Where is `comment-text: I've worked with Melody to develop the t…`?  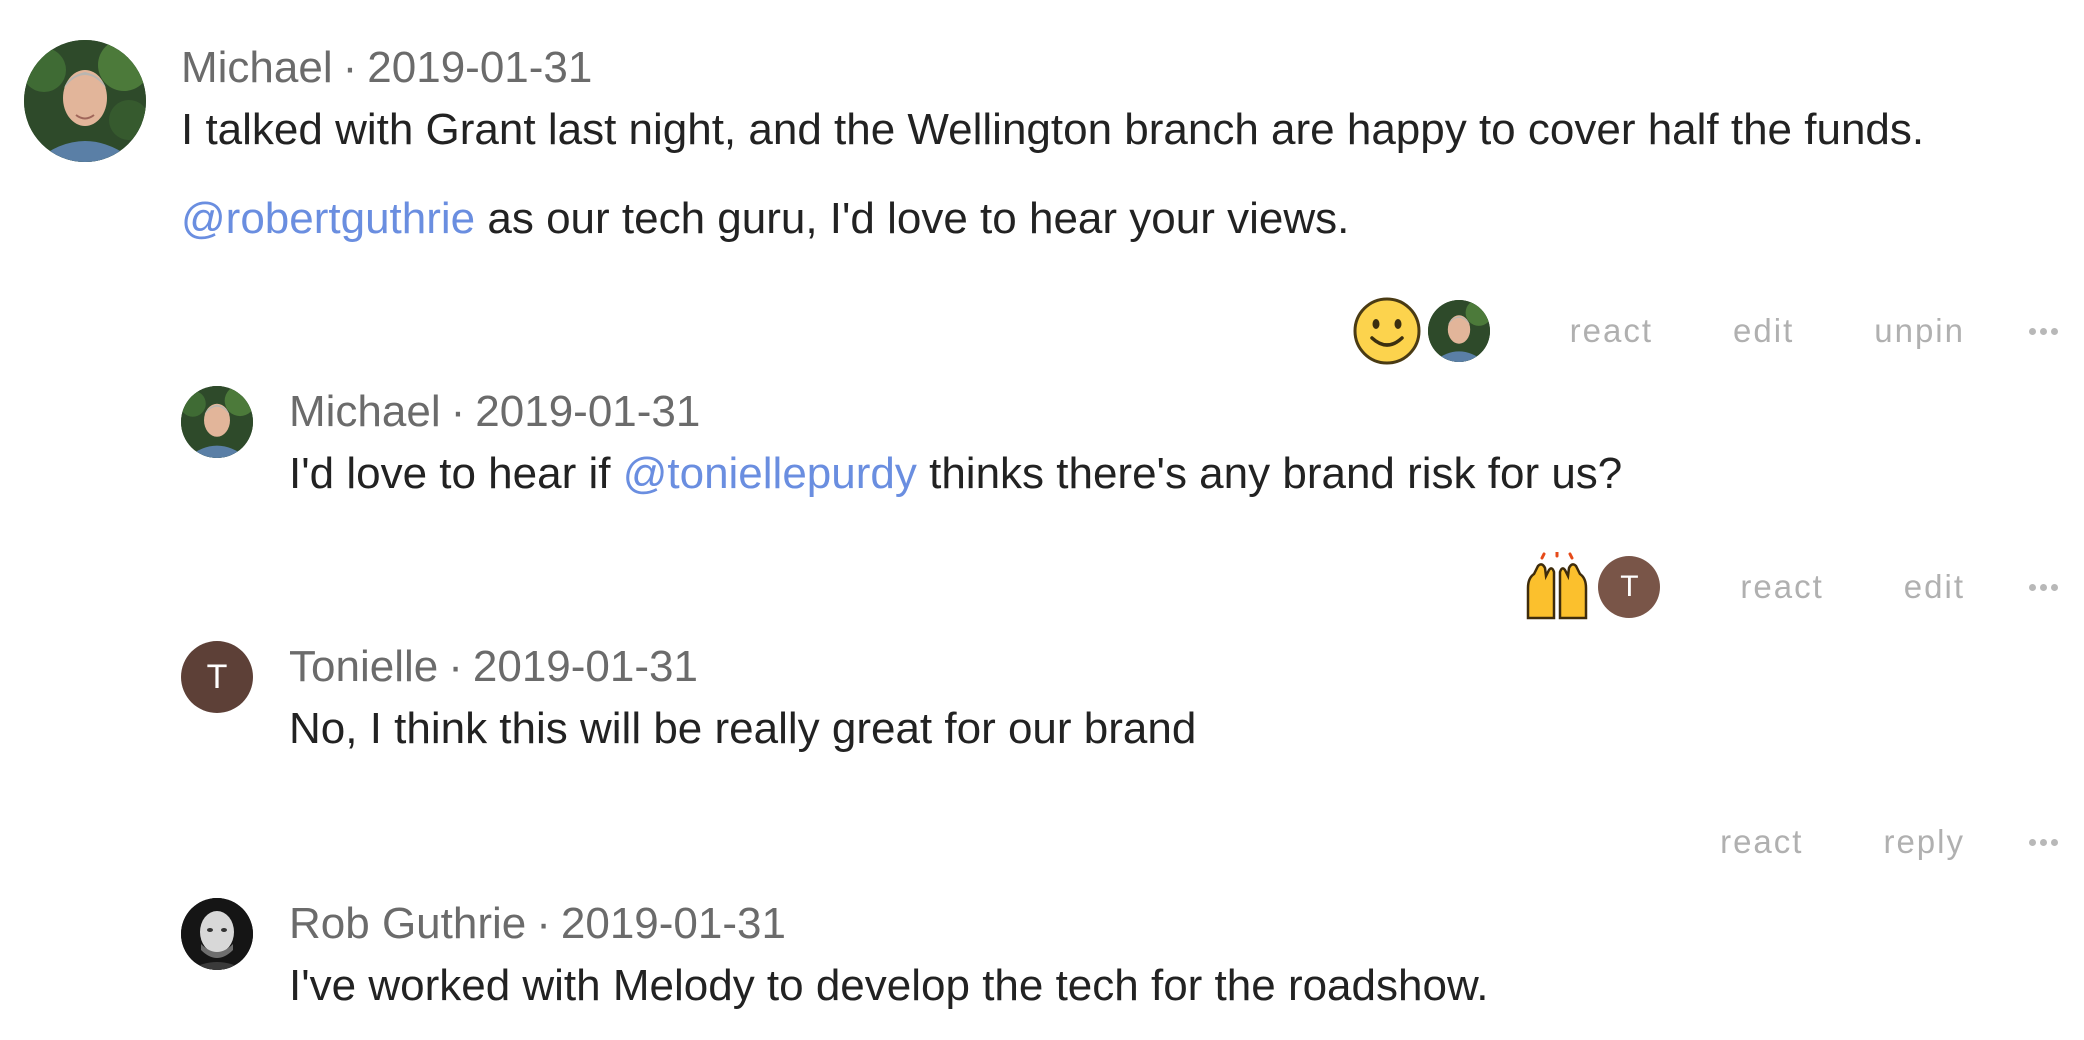 comment-text: I've worked with Melody to develop the t… is located at coordinates (889, 985).